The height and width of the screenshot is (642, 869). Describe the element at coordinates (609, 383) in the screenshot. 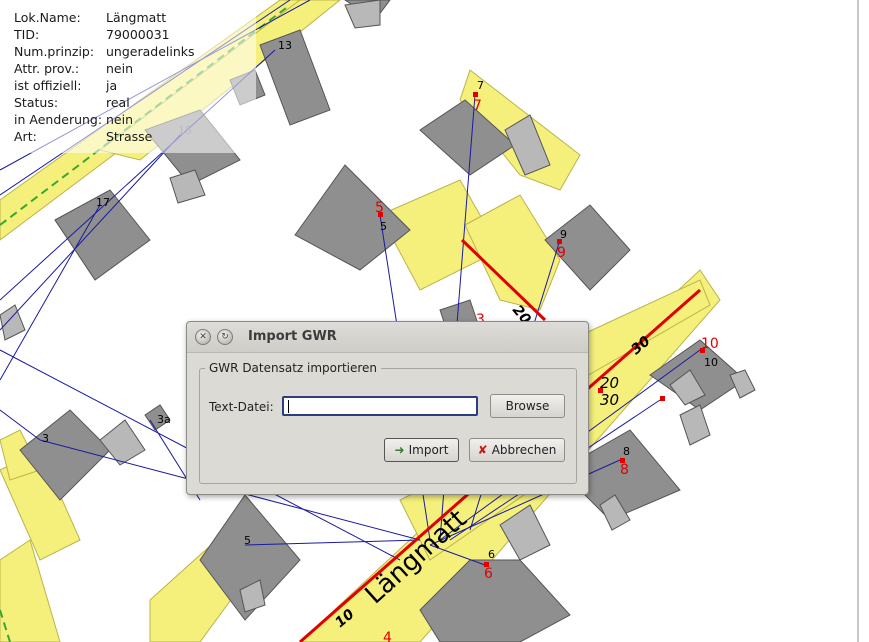

I see `speed-label-20b: 20` at that location.